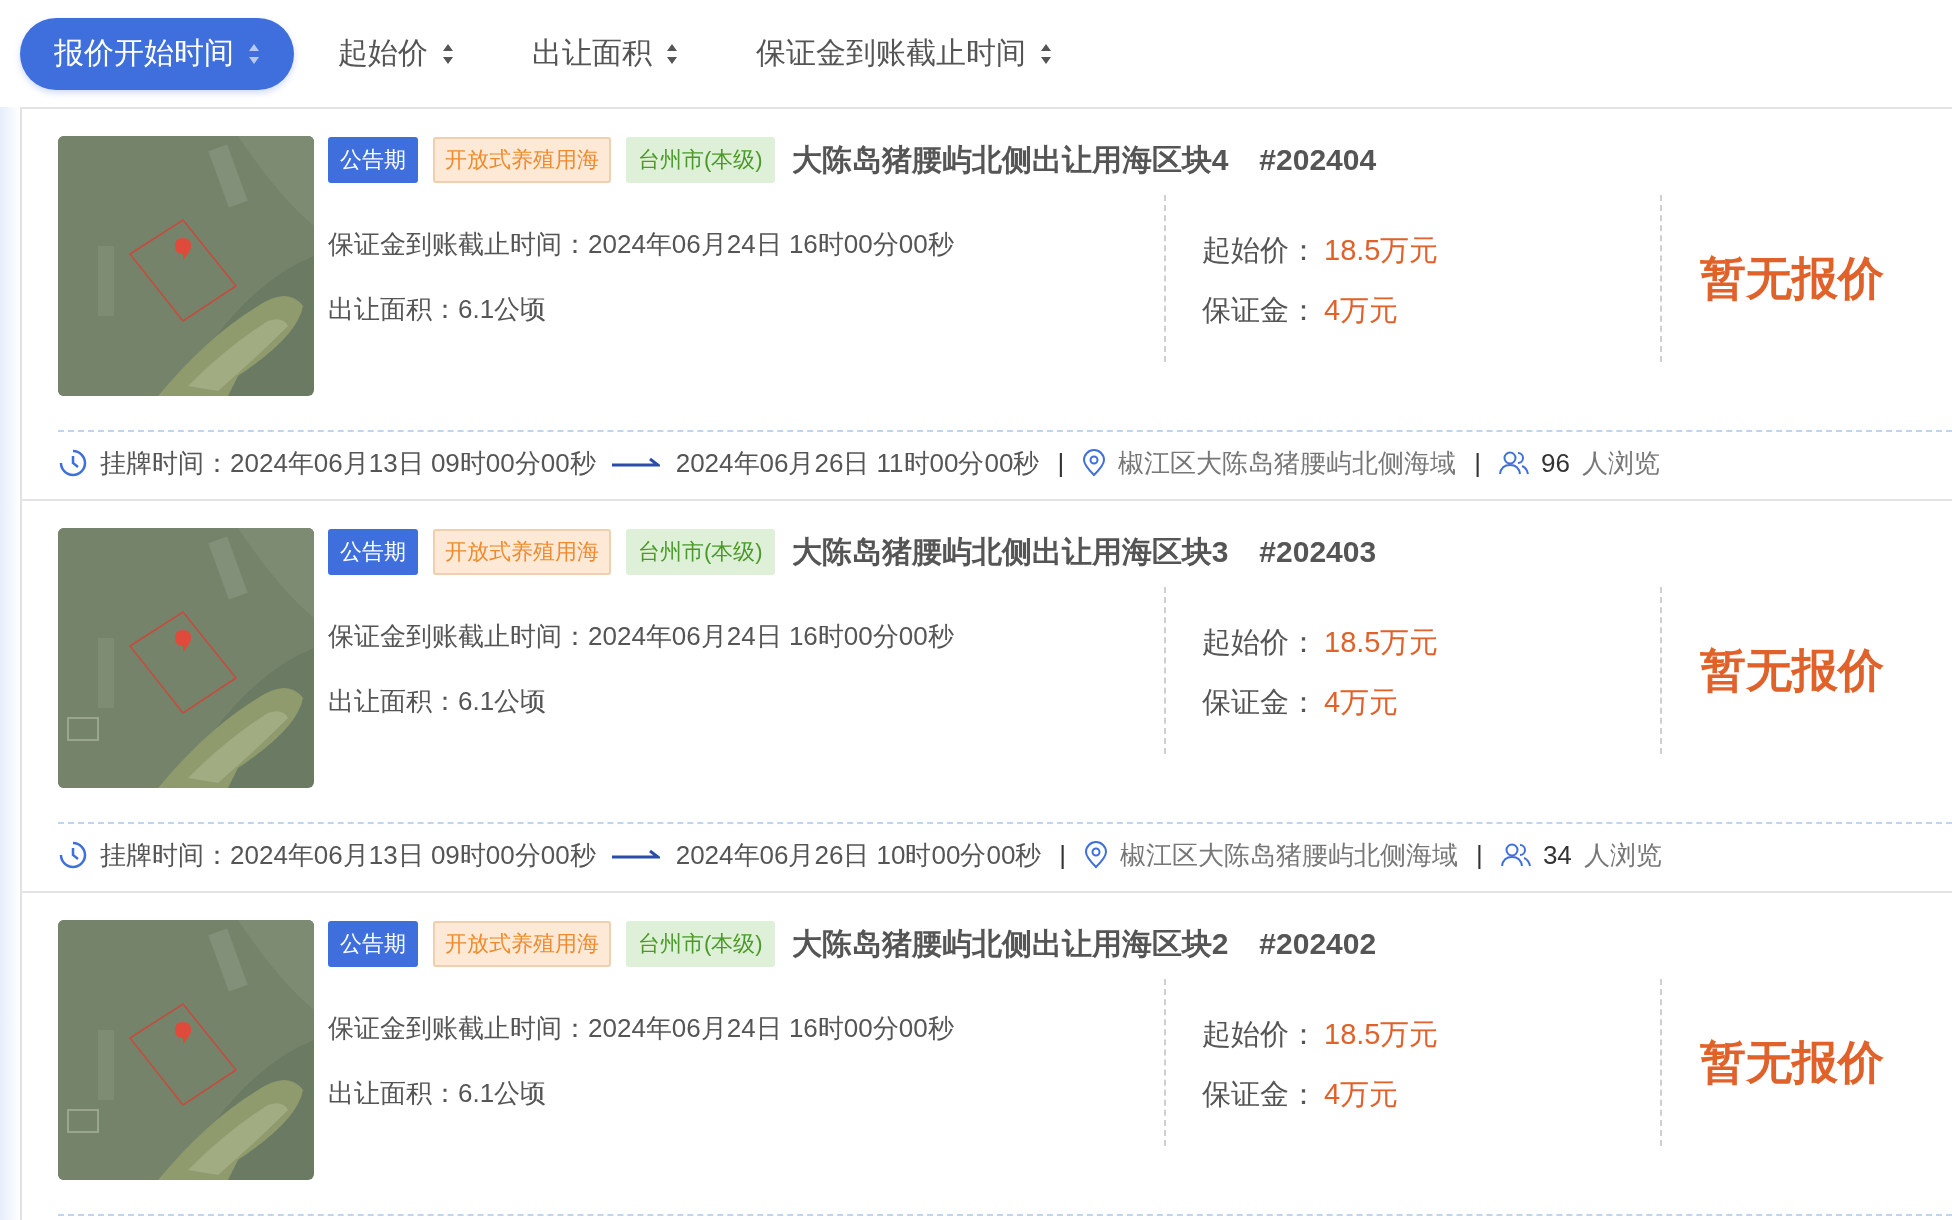 This screenshot has width=1952, height=1220. I want to click on listing-number: #202402, so click(1318, 944).